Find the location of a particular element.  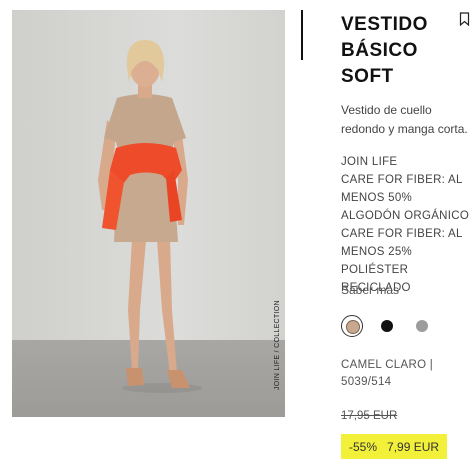

product-title-line: SOFT is located at coordinates (367, 76).